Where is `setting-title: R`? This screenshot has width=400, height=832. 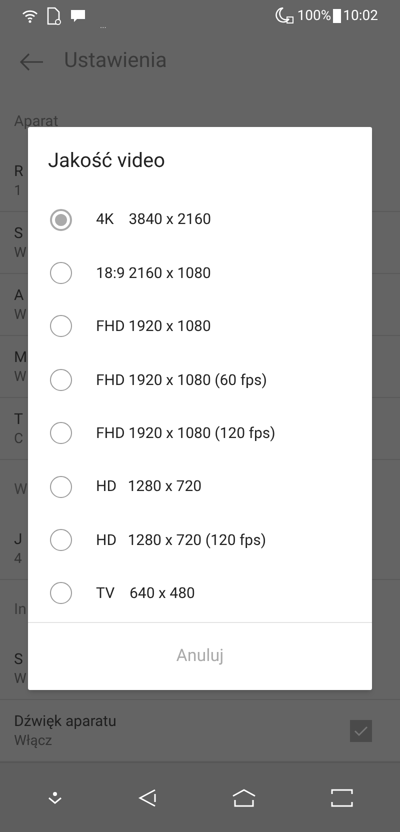 setting-title: R is located at coordinates (19, 170).